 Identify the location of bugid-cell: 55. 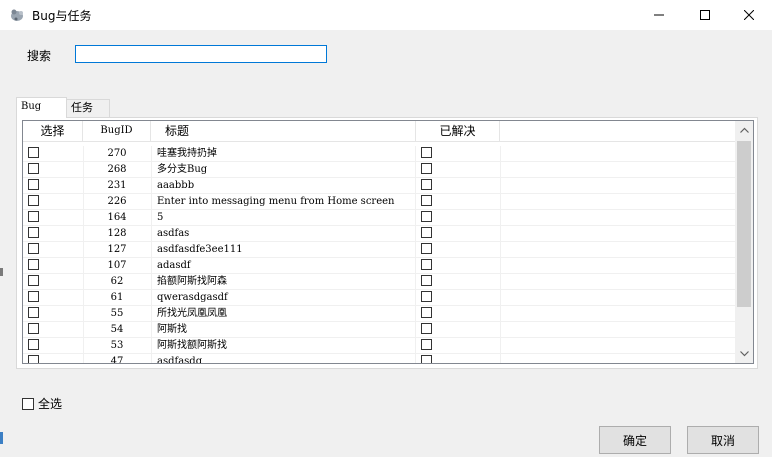
(117, 313).